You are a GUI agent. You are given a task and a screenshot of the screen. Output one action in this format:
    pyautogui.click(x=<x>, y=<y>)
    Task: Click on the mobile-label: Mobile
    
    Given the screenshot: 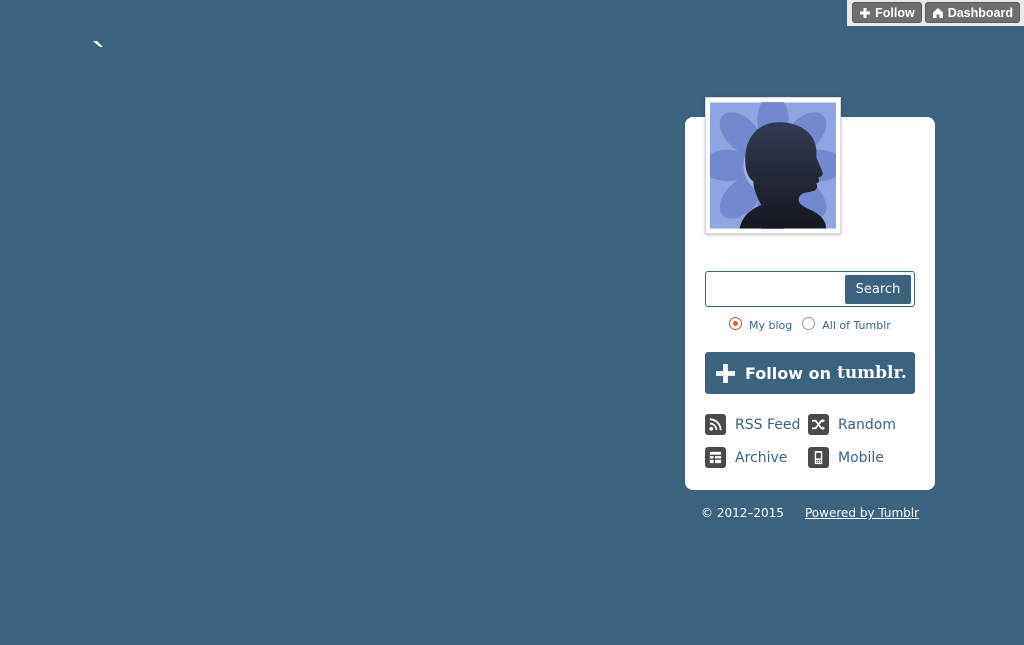 What is the action you would take?
    pyautogui.click(x=861, y=457)
    